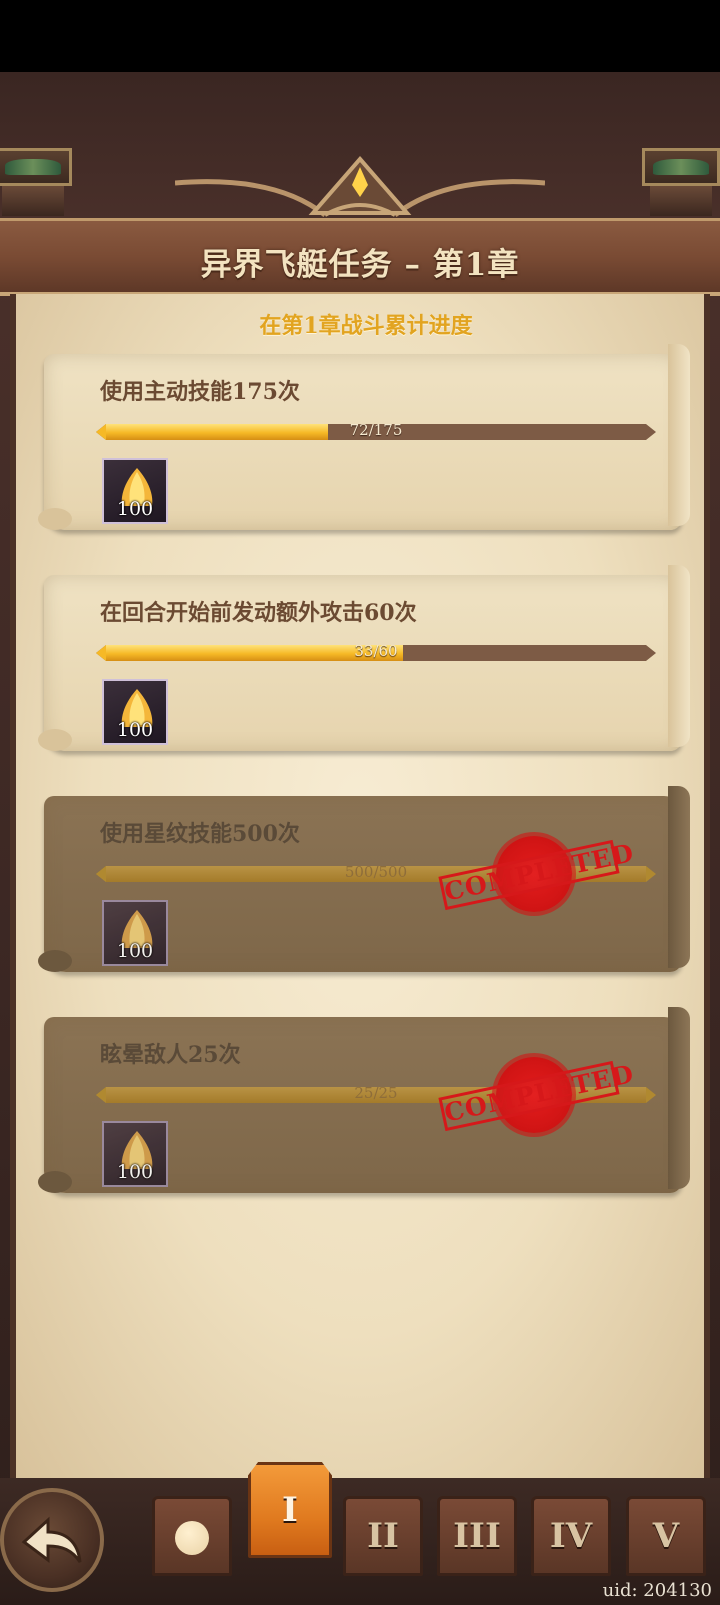 Image resolution: width=720 pixels, height=1605 pixels. Describe the element at coordinates (666, 1536) in the screenshot. I see `tab-chapter-5: V` at that location.